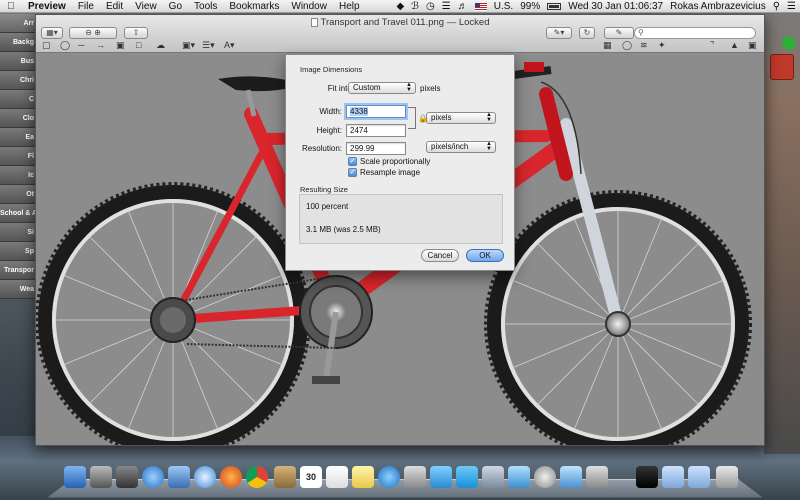 The image size is (800, 500). I want to click on us-flag-icon, so click(480, 6).